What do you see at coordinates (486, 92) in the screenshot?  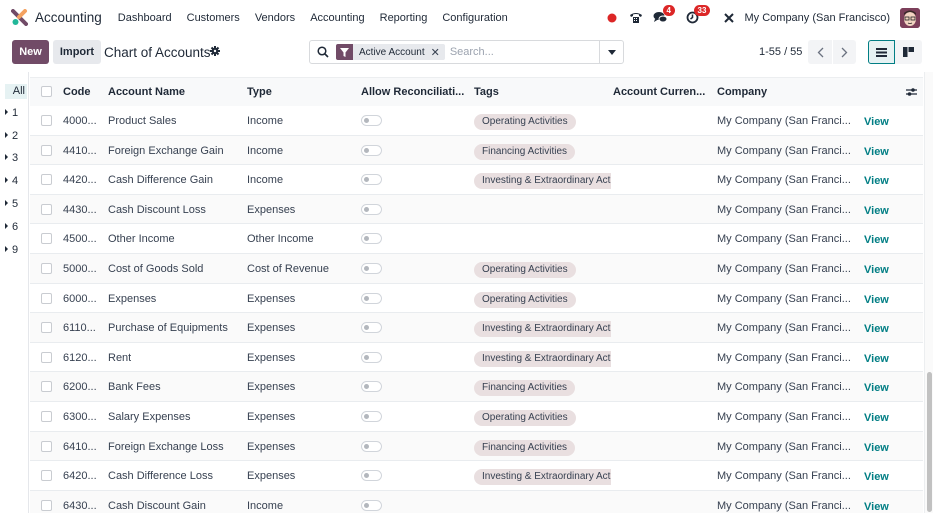 I see `column-tags: Tags` at bounding box center [486, 92].